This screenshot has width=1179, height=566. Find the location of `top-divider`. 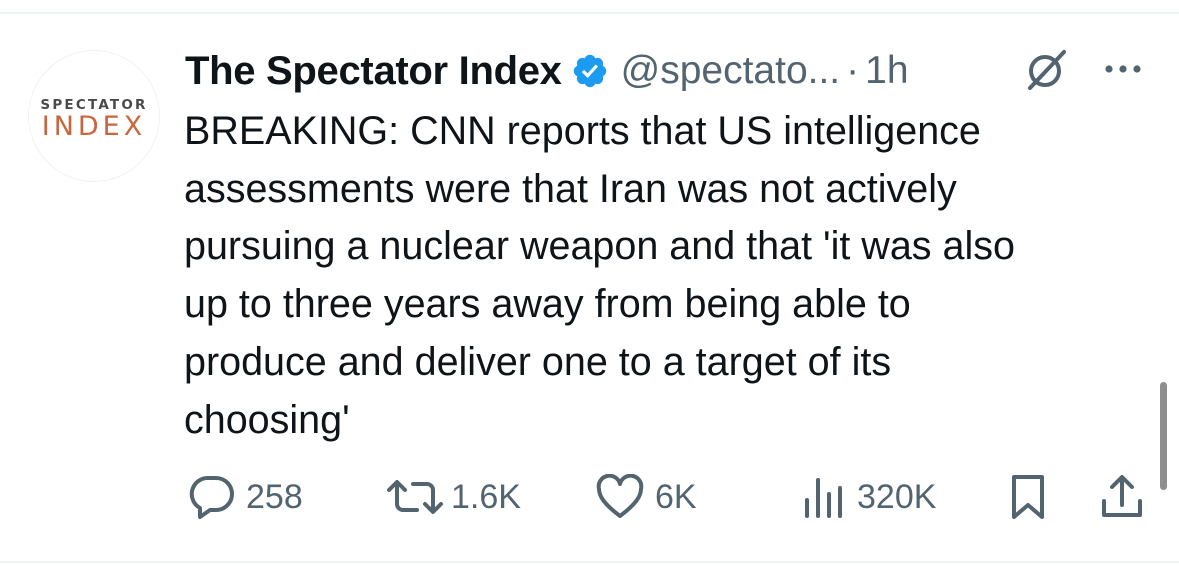

top-divider is located at coordinates (589, 13).